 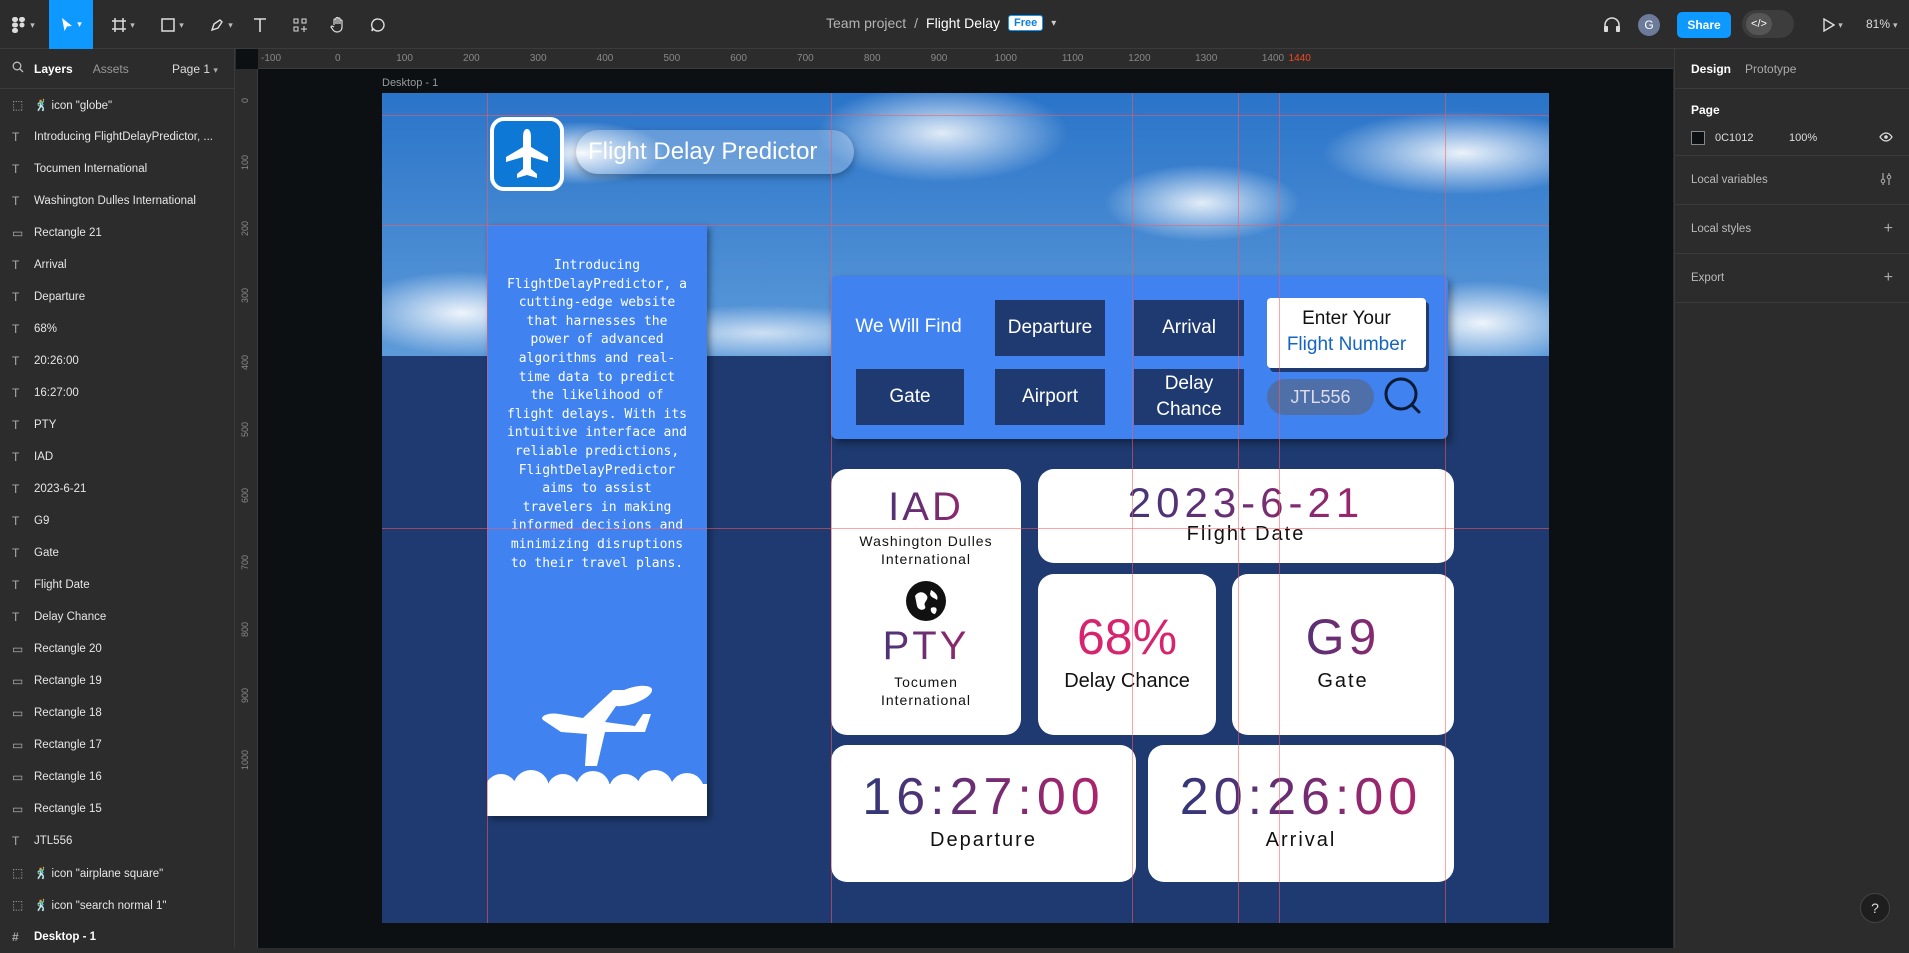 What do you see at coordinates (245, 629) in the screenshot?
I see `ruler-tick-label: 800` at bounding box center [245, 629].